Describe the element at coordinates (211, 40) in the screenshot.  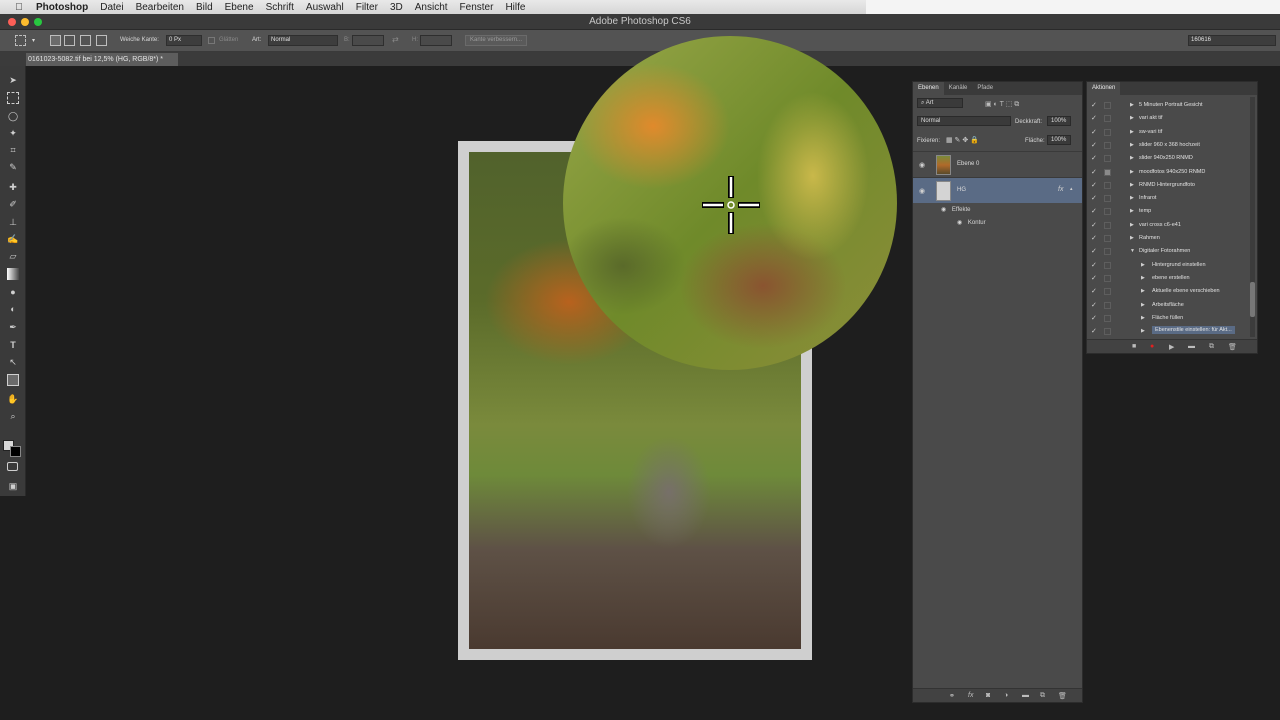
I see `smooth-checkbox` at that location.